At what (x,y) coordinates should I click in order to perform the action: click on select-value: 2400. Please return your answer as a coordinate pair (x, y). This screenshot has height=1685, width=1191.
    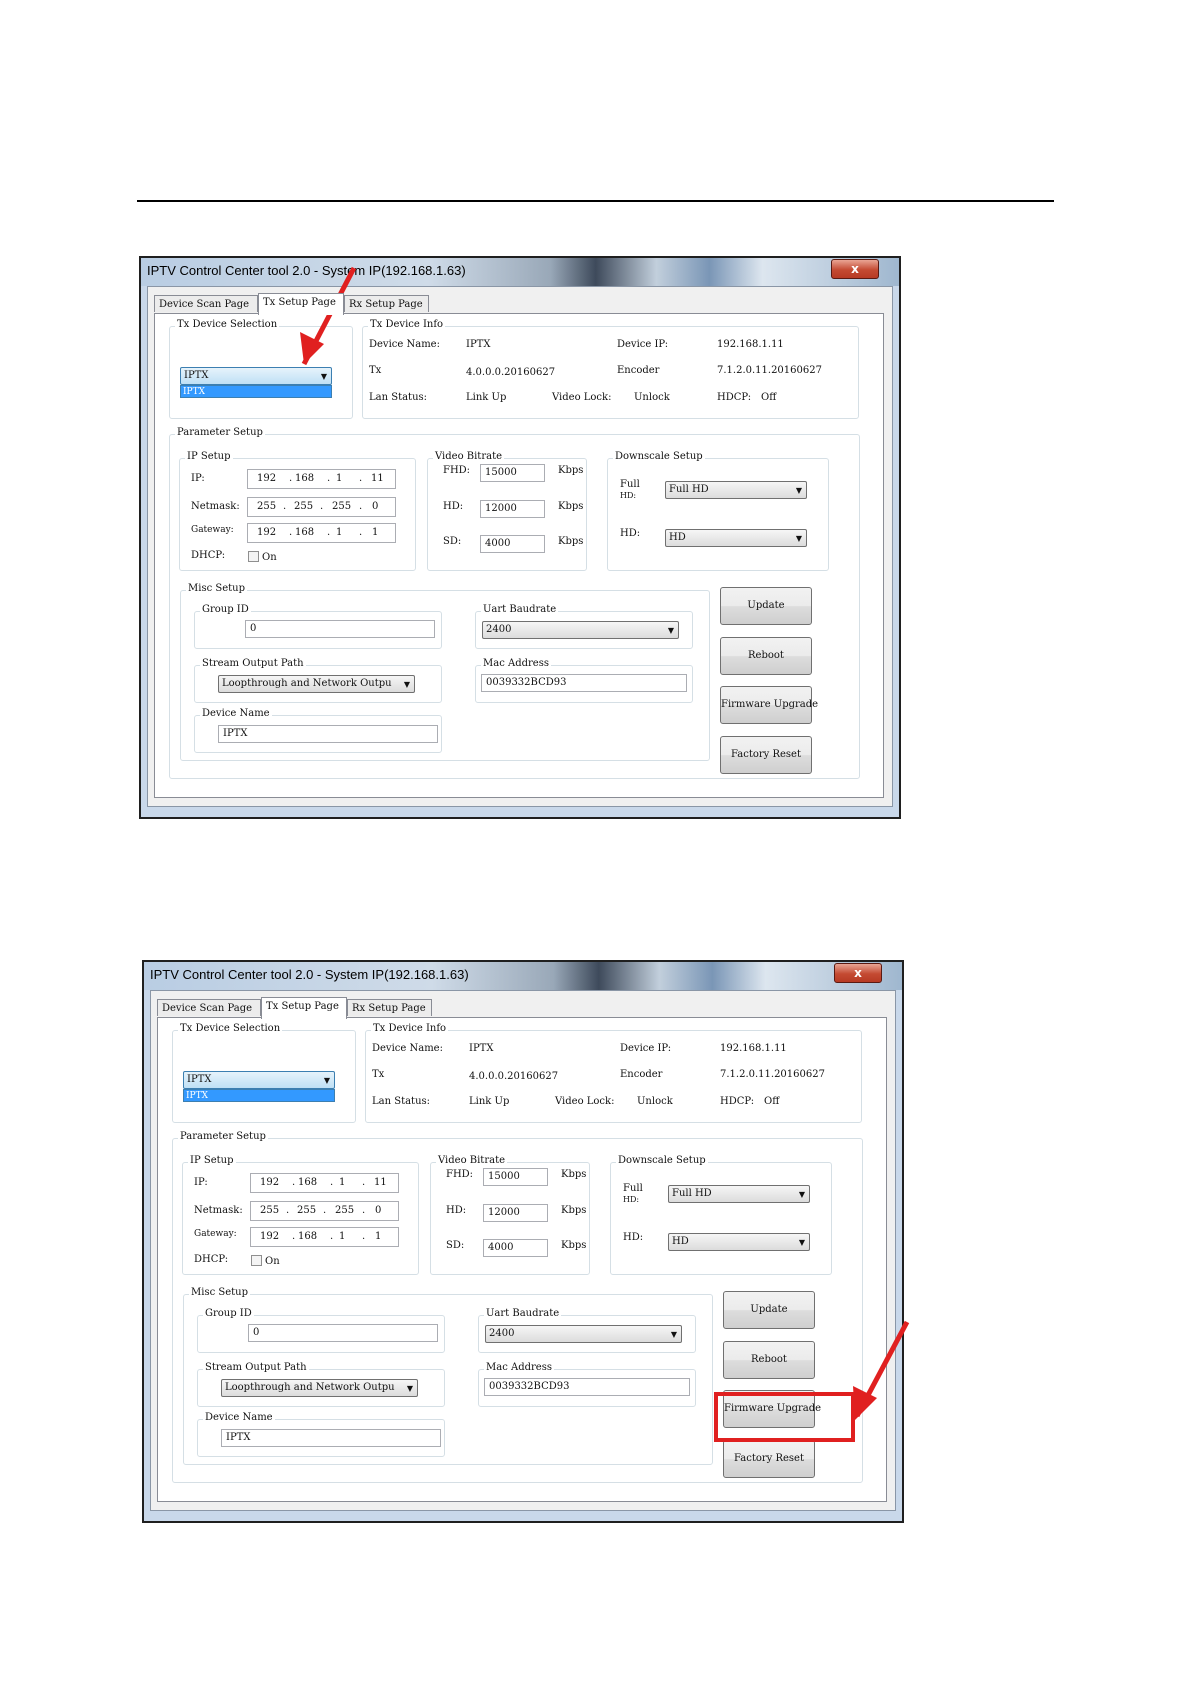
    Looking at the image, I should click on (499, 629).